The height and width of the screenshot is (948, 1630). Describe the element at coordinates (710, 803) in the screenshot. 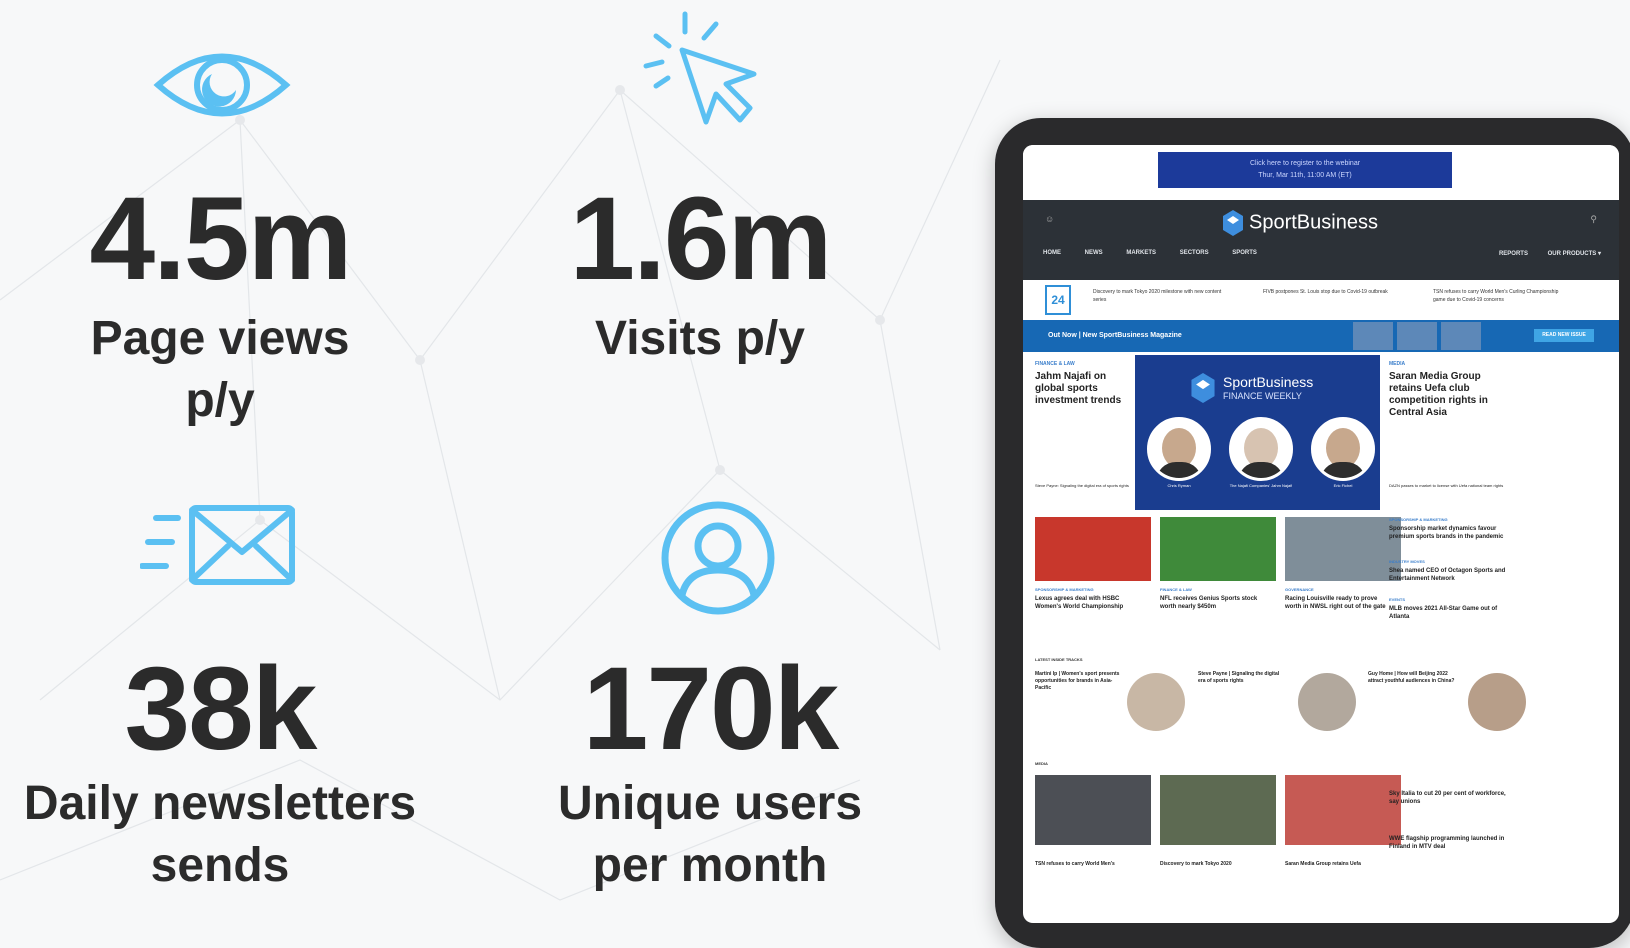

I see `stat-label: Unique users` at that location.